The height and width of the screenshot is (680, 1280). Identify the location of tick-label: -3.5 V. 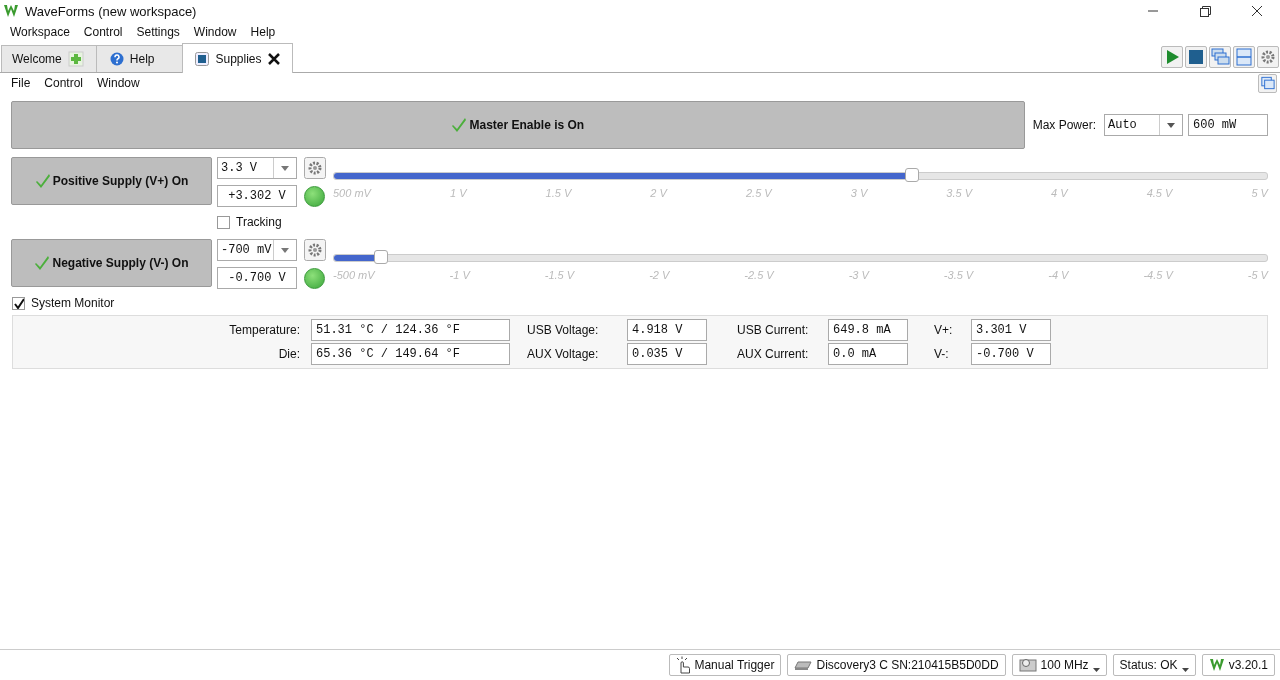
(958, 275).